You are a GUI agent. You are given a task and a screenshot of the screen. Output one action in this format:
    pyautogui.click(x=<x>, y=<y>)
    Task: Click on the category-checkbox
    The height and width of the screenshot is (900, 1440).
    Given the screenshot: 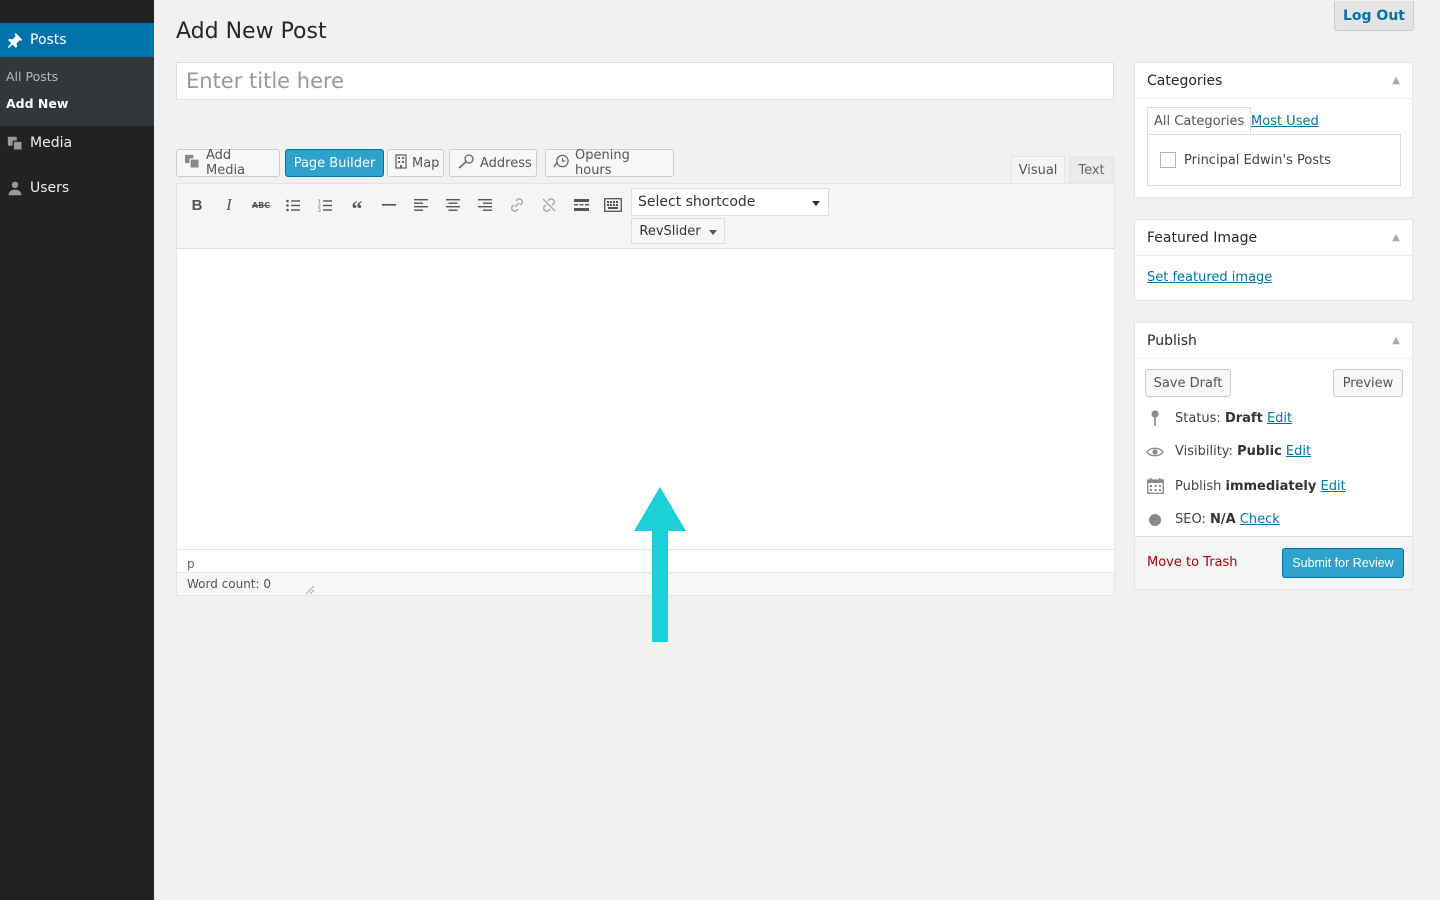 What is the action you would take?
    pyautogui.click(x=1168, y=160)
    